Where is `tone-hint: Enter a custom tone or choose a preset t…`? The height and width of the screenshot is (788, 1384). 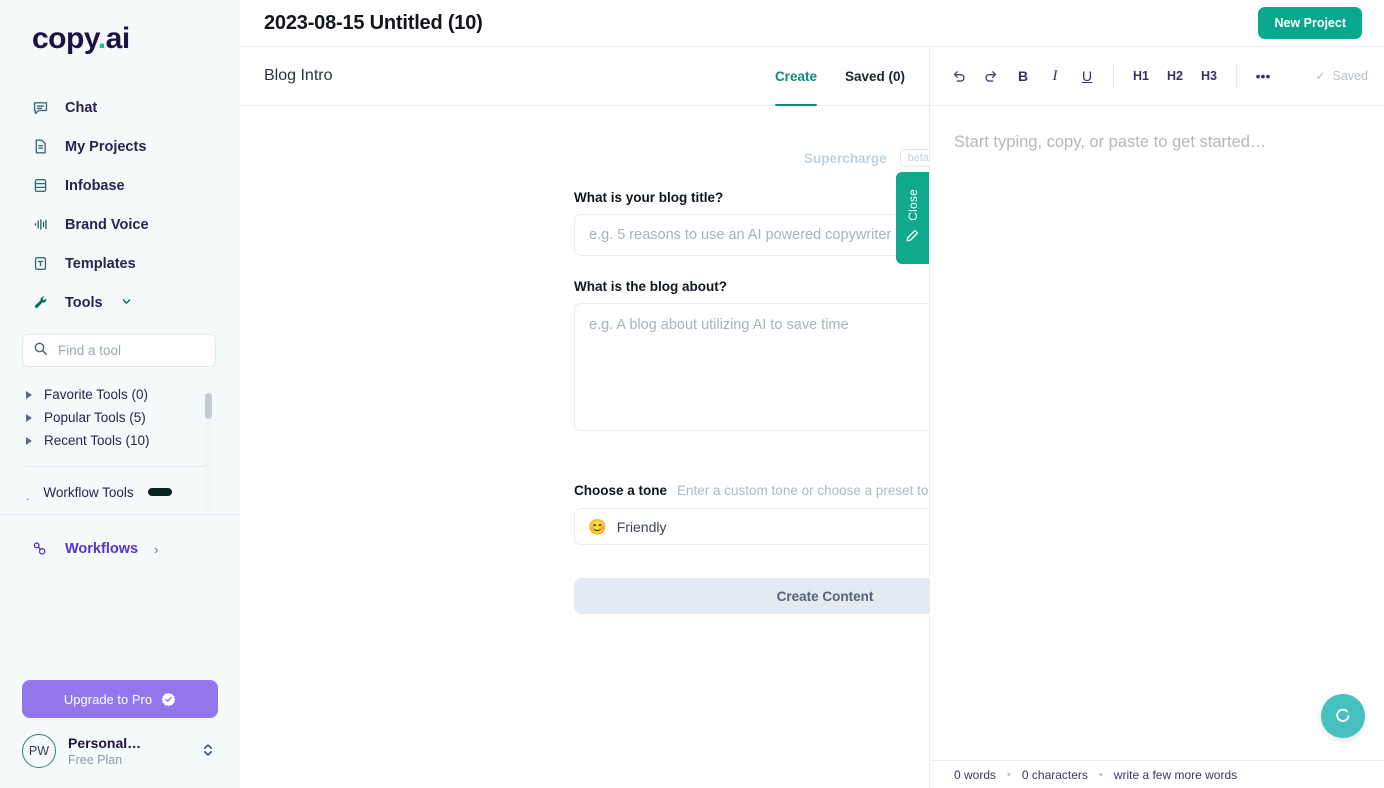 tone-hint: Enter a custom tone or choose a preset t… is located at coordinates (803, 490).